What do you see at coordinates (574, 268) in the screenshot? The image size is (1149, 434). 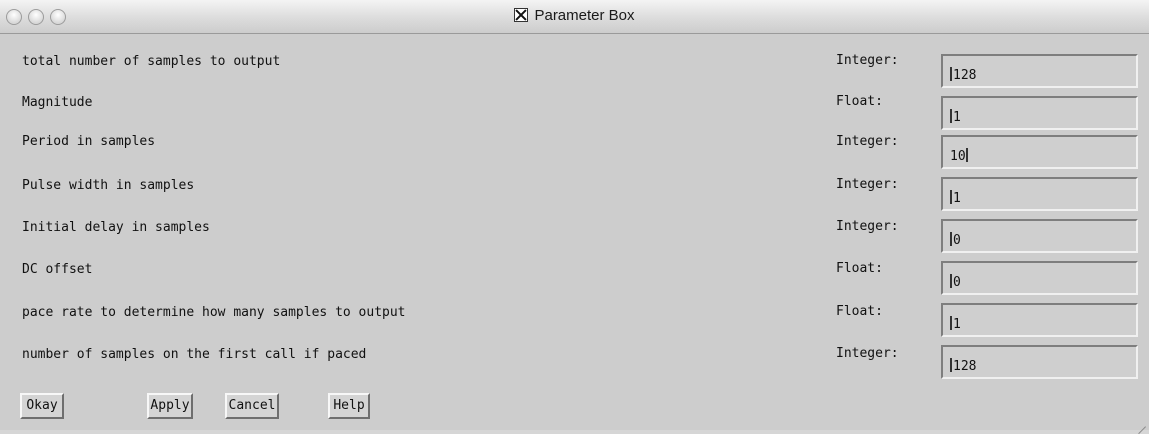 I see `param-row-dc-offset: DC offset Float: 0` at bounding box center [574, 268].